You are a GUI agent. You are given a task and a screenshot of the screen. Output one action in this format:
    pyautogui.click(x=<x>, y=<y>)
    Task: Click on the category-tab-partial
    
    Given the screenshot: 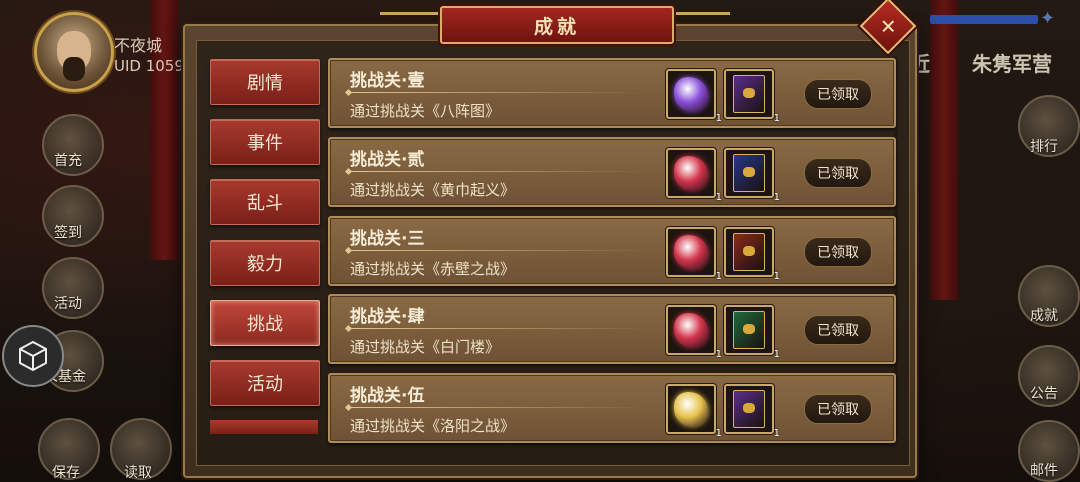 What is the action you would take?
    pyautogui.click(x=264, y=427)
    